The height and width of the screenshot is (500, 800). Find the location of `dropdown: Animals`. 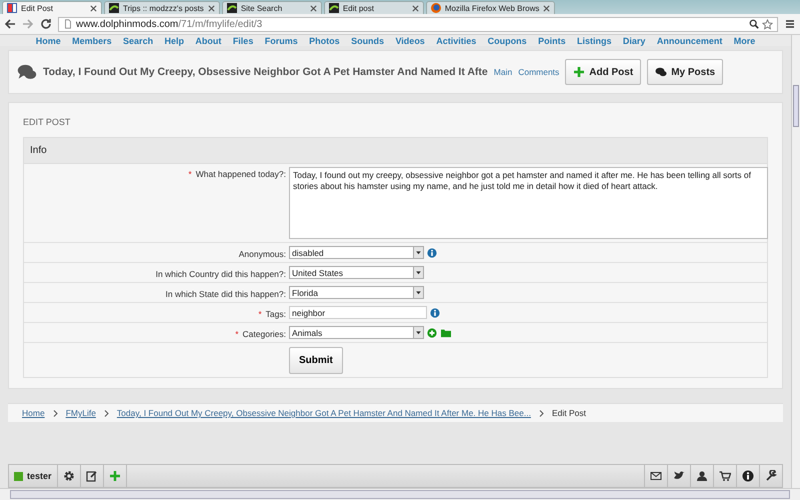

dropdown: Animals is located at coordinates (356, 332).